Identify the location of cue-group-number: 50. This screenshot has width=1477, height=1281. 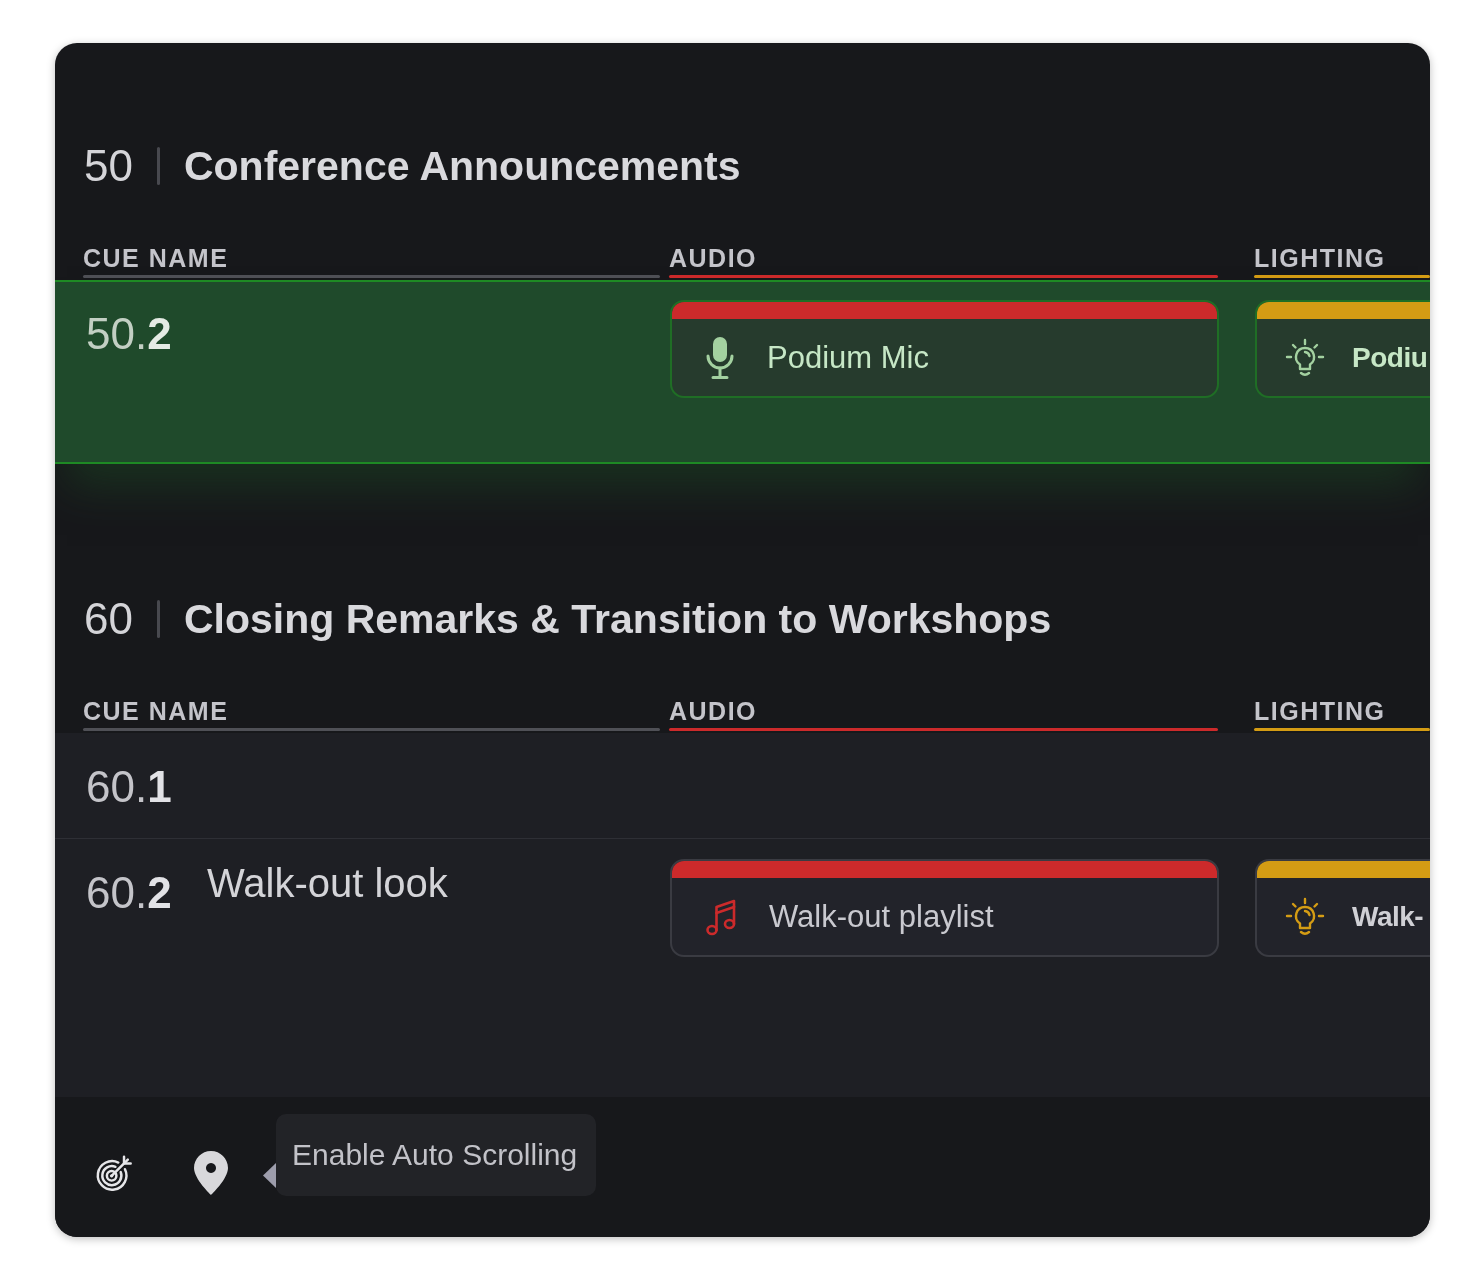
(108, 166).